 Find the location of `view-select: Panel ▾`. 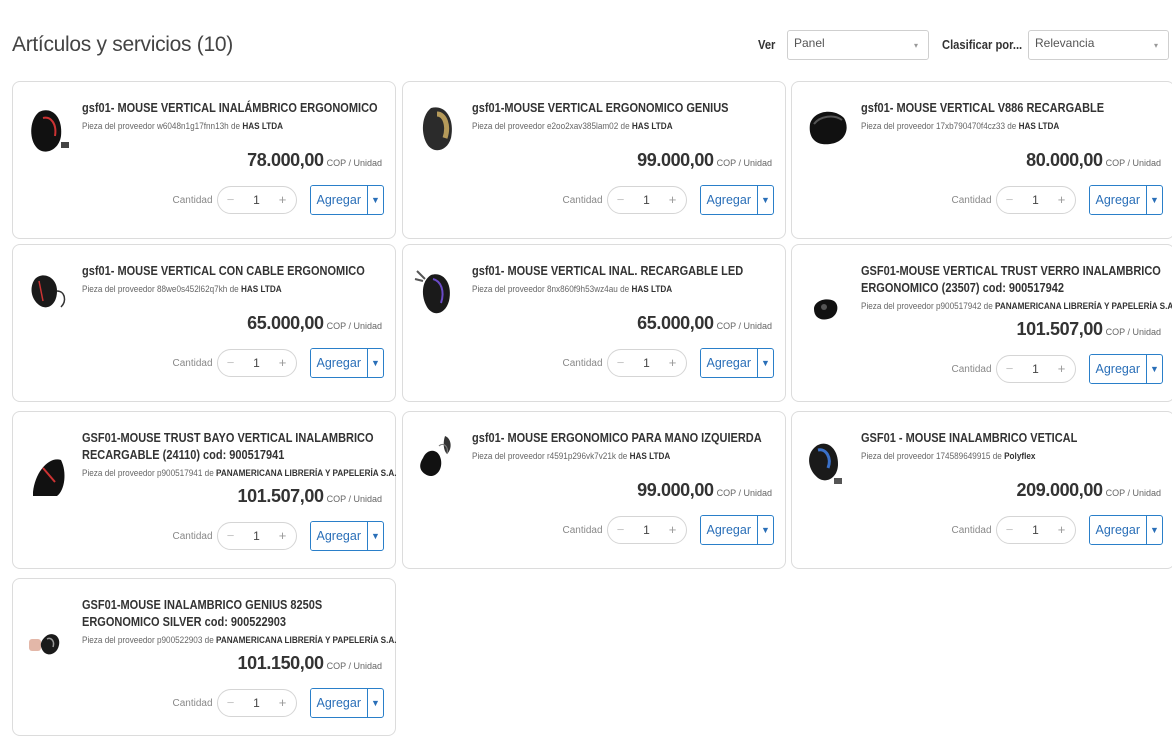

view-select: Panel ▾ is located at coordinates (858, 45).